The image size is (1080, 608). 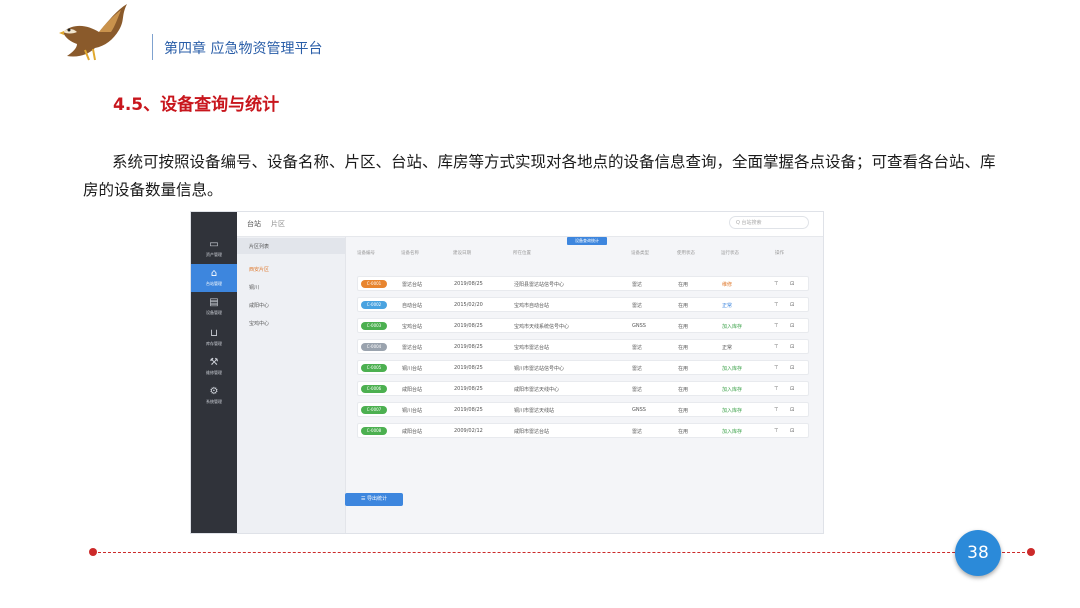 I want to click on column-header: 所在位置, so click(x=522, y=253).